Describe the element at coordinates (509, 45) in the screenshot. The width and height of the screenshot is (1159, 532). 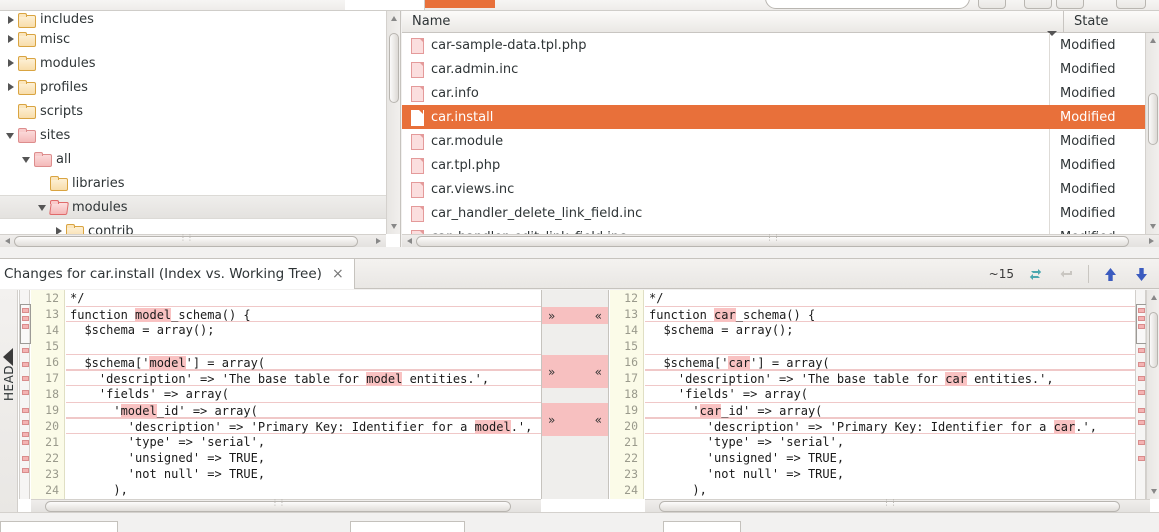
I see `file-name-label: car-sample-data.tpl.php` at that location.